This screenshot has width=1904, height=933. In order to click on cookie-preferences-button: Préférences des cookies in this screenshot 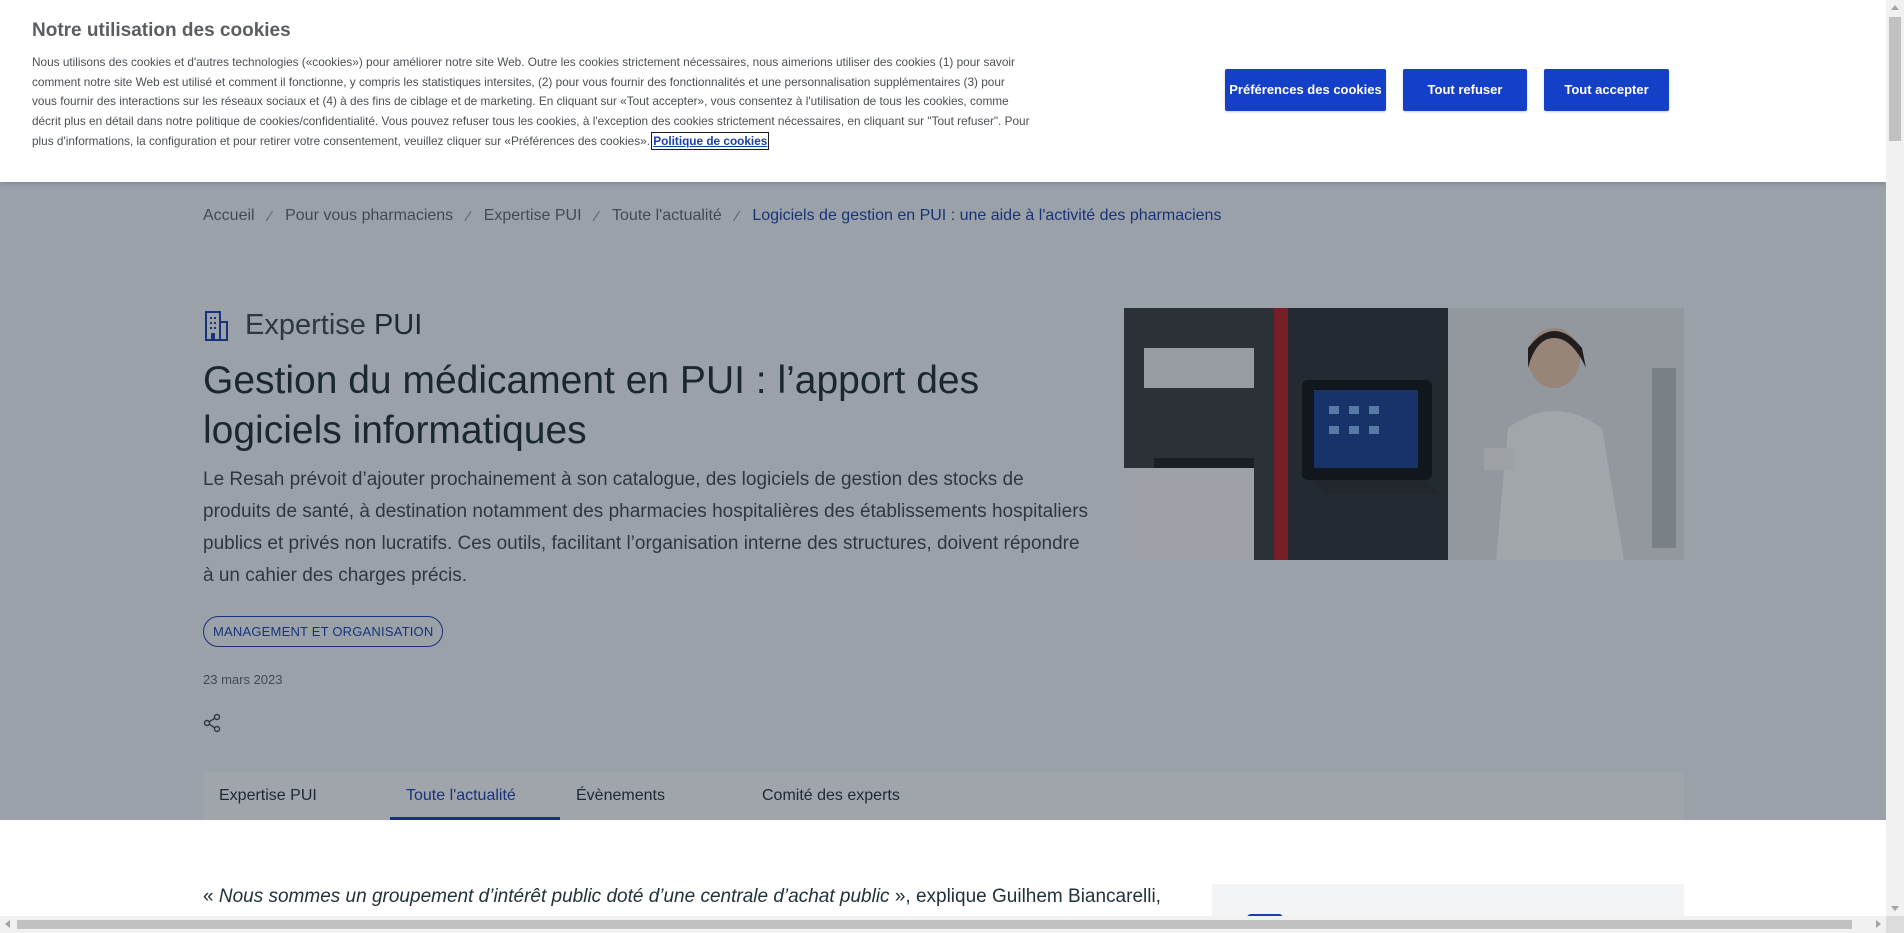, I will do `click(1305, 90)`.